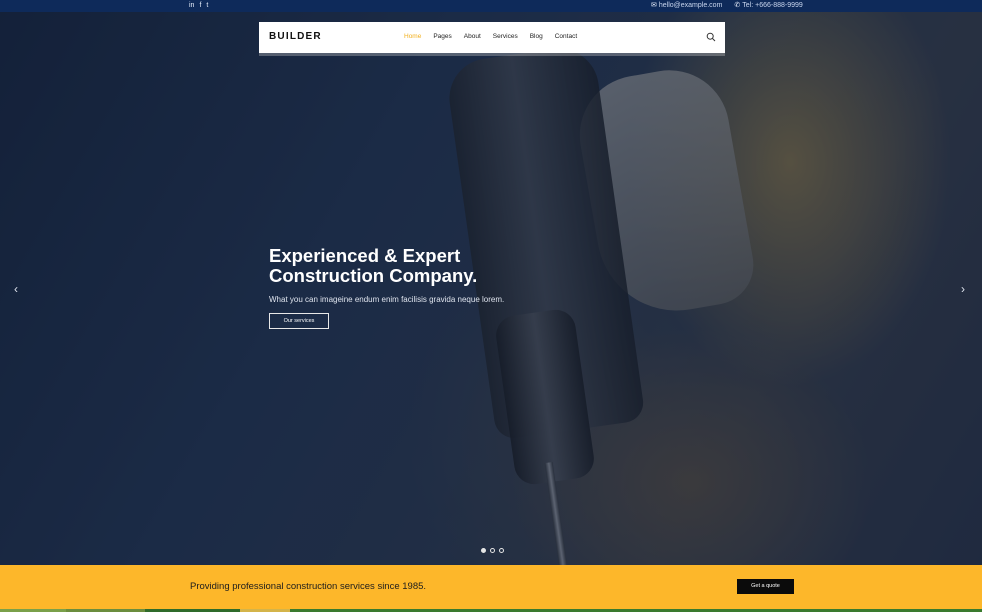  I want to click on search-icon, so click(711, 37).